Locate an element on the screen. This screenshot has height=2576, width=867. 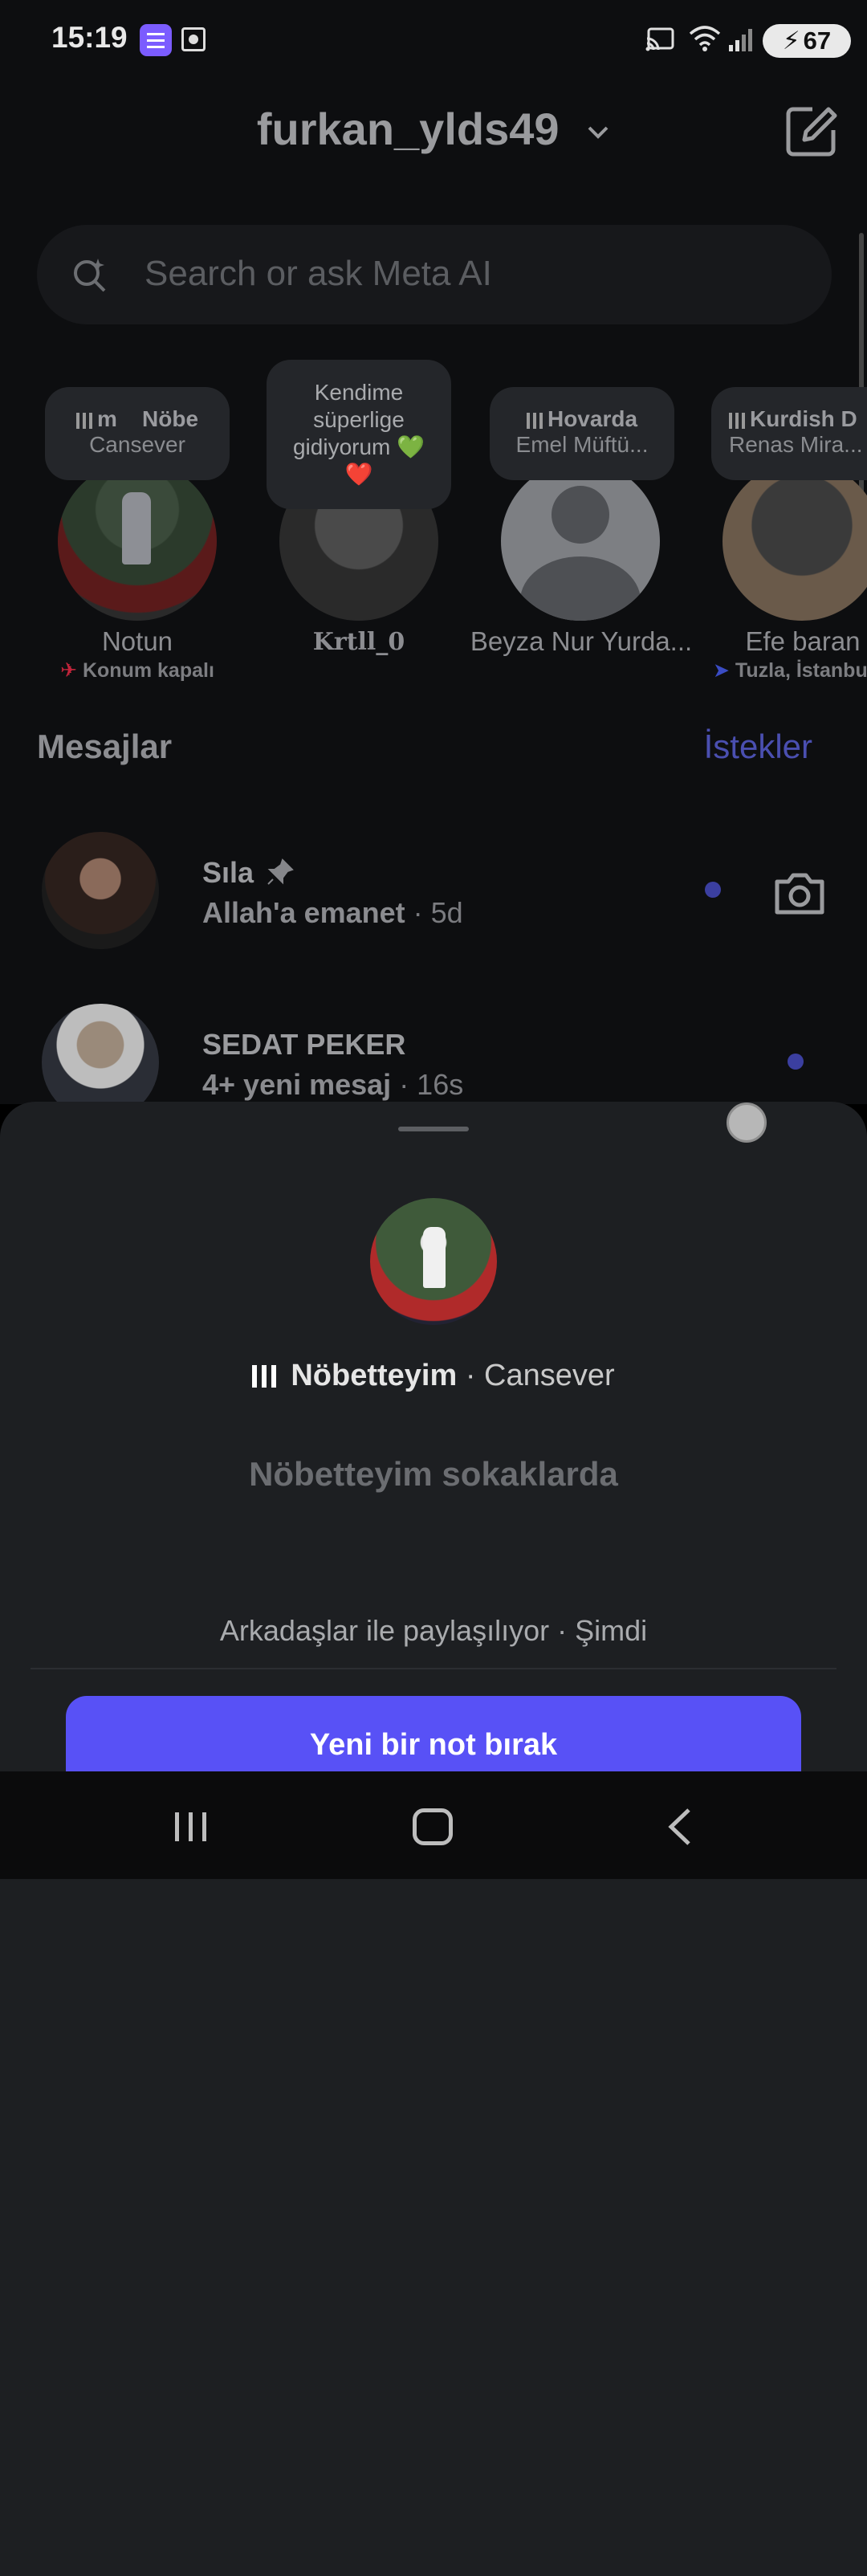
note-avatar-notun is located at coordinates (137, 541).